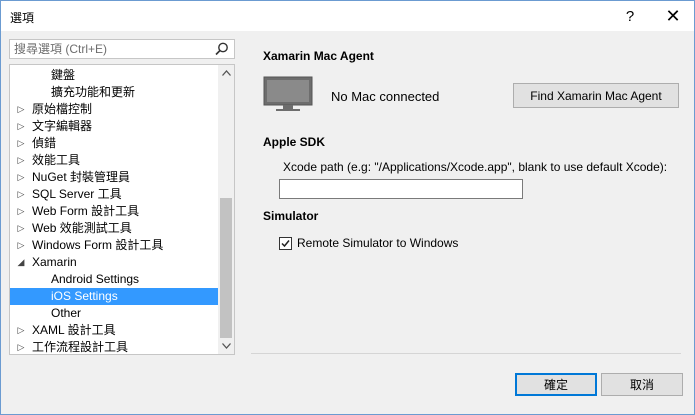  Describe the element at coordinates (62, 126) in the screenshot. I see `tree-item-label: 文字編輯器` at that location.